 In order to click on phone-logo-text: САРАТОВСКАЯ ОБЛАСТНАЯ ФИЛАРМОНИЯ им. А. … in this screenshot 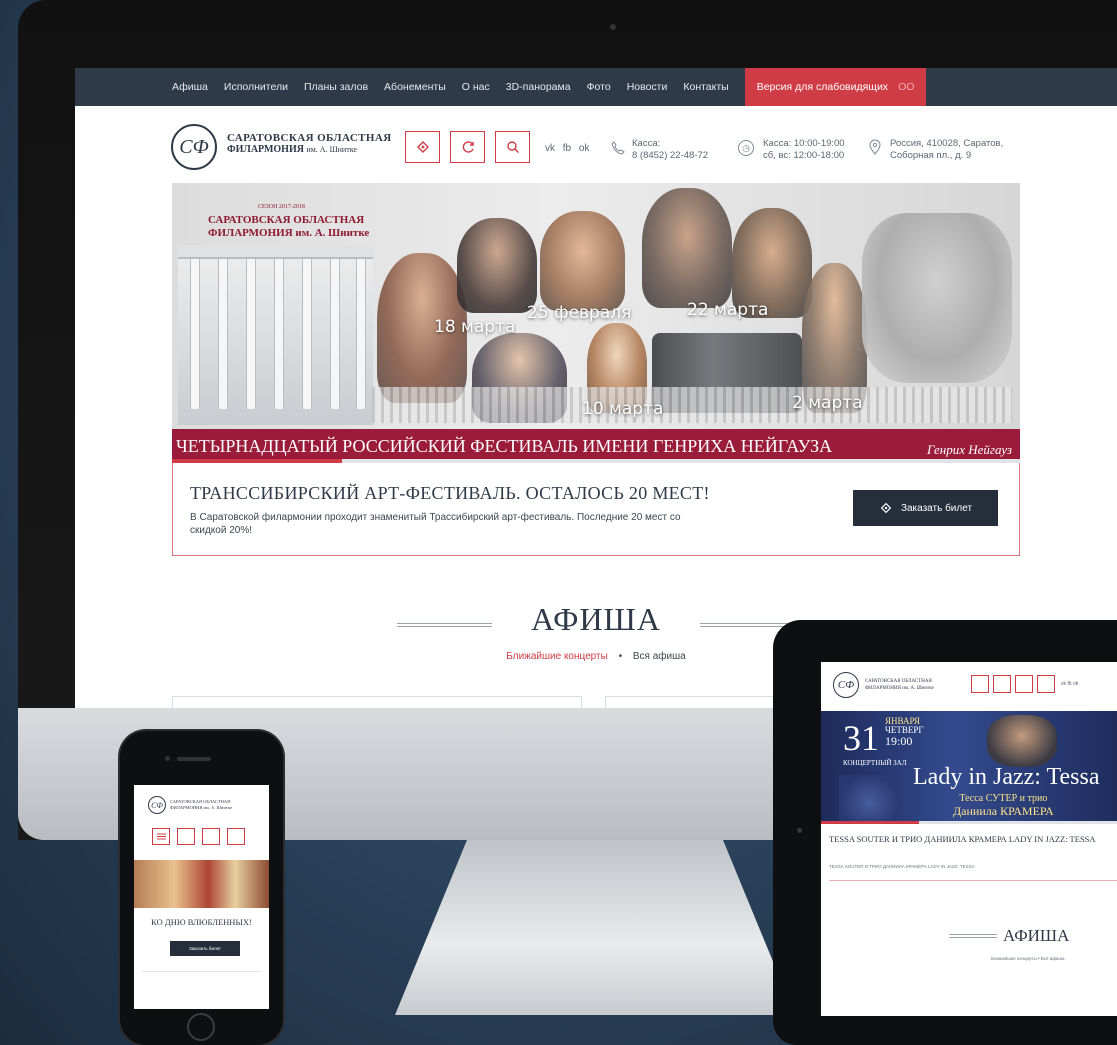, I will do `click(201, 805)`.